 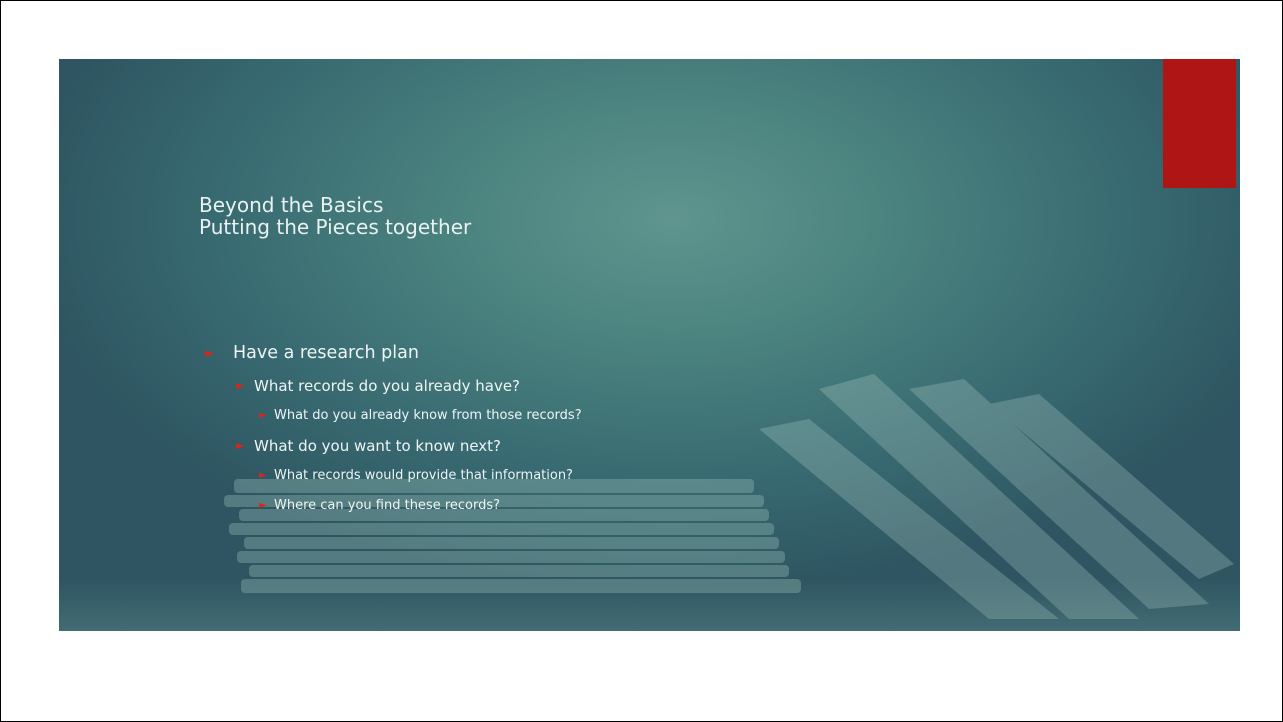 What do you see at coordinates (555, 357) in the screenshot?
I see `bullet-item: ► Have a research plan` at bounding box center [555, 357].